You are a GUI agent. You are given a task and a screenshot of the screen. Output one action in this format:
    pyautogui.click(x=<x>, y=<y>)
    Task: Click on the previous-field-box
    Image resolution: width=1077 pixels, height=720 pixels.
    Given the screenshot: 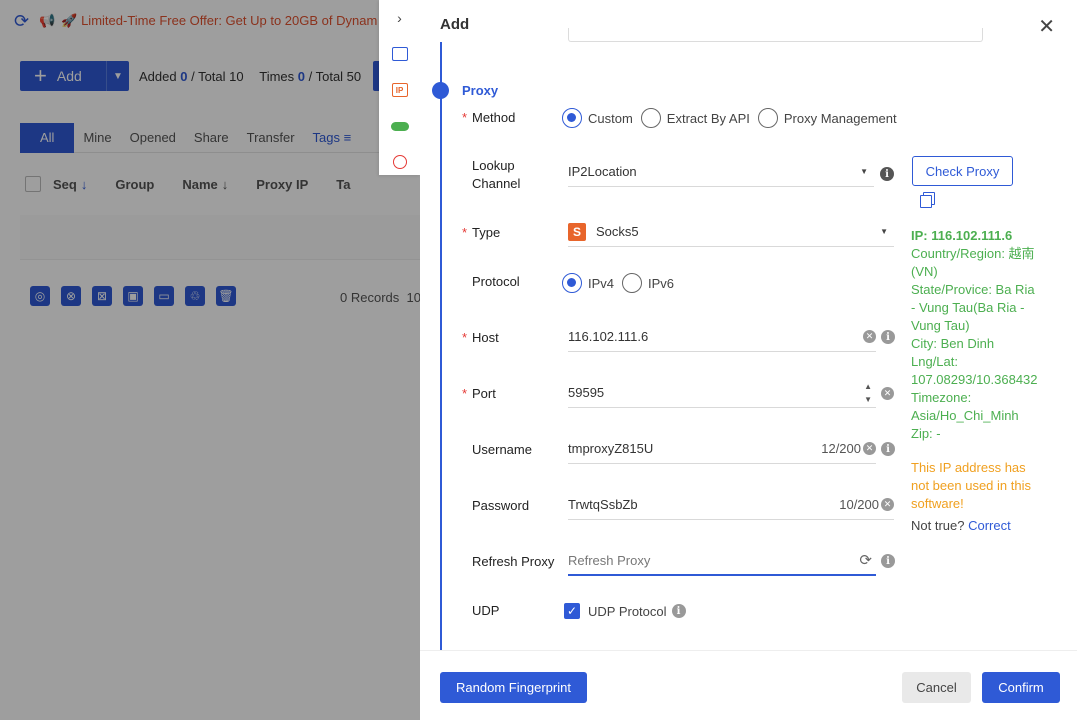 What is the action you would take?
    pyautogui.click(x=775, y=35)
    